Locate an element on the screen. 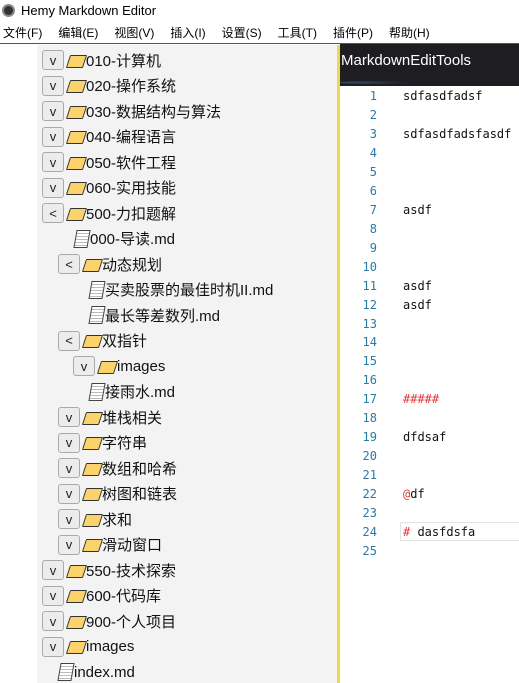  tree-folder: <500-力扣题解 is located at coordinates (109, 213).